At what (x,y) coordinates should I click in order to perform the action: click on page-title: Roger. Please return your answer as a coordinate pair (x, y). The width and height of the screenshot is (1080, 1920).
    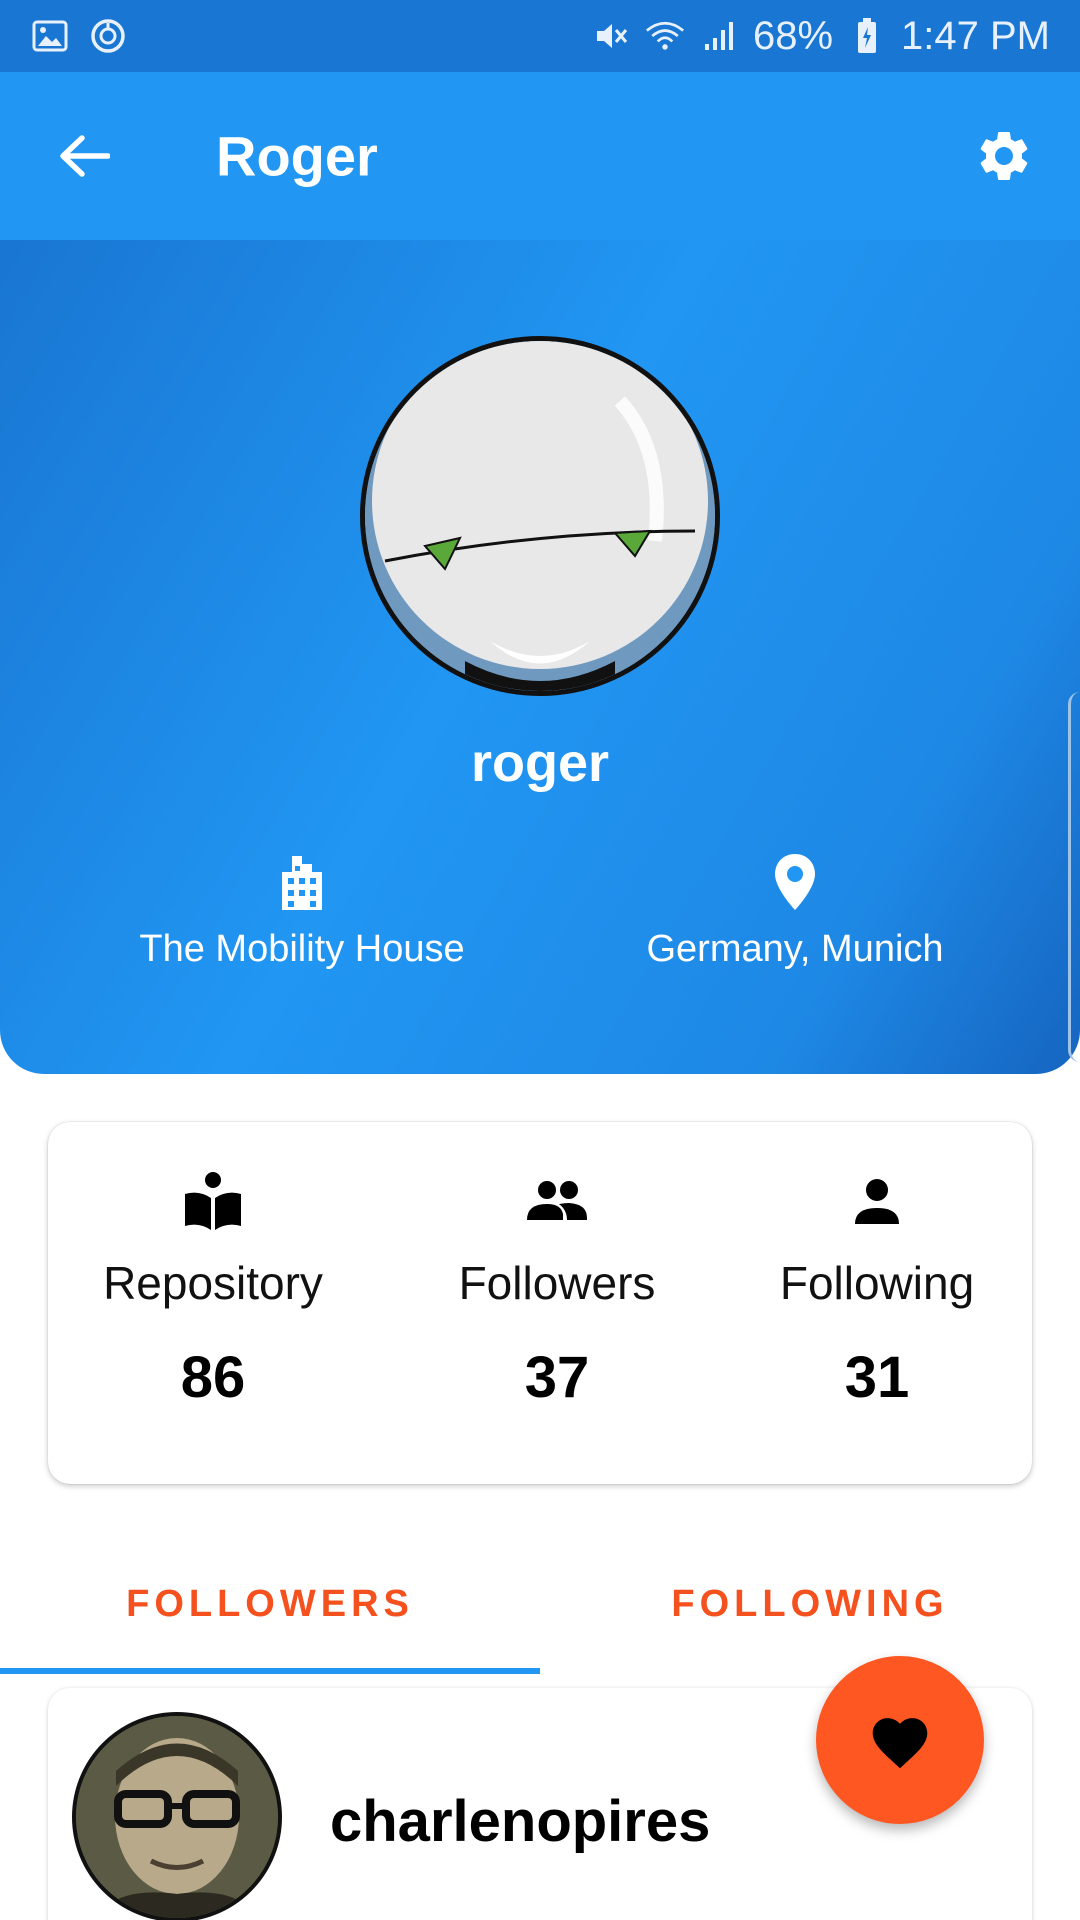
    Looking at the image, I should click on (297, 156).